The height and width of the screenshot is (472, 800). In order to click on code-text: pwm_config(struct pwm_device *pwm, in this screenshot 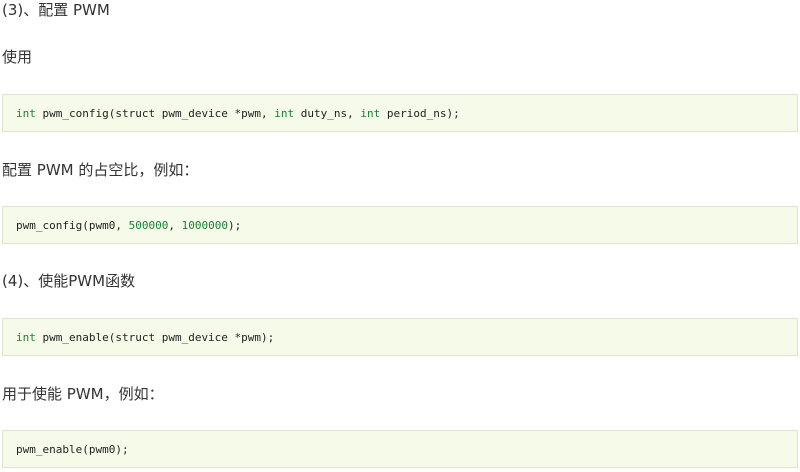, I will do `click(155, 113)`.